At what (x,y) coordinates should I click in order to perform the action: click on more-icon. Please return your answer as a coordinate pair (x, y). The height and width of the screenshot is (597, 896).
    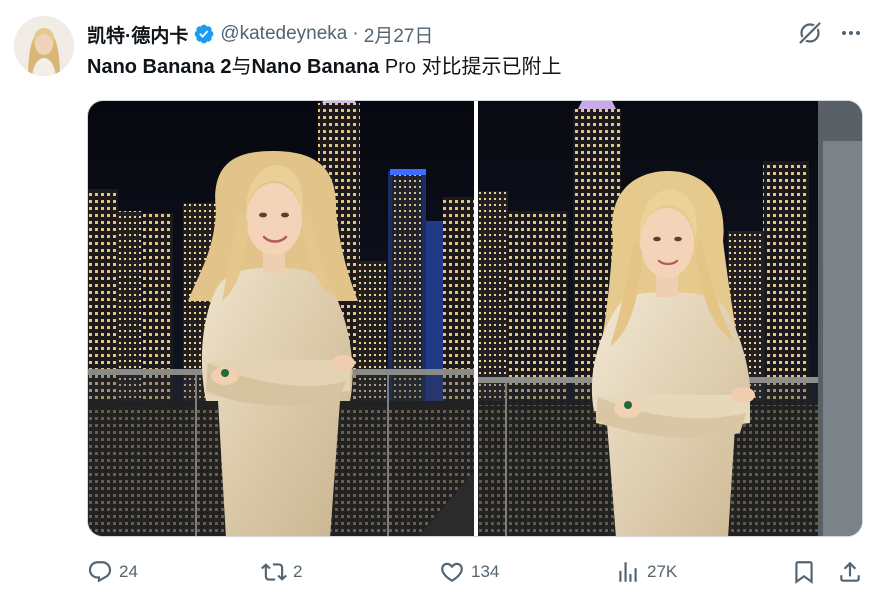
    Looking at the image, I should click on (851, 33).